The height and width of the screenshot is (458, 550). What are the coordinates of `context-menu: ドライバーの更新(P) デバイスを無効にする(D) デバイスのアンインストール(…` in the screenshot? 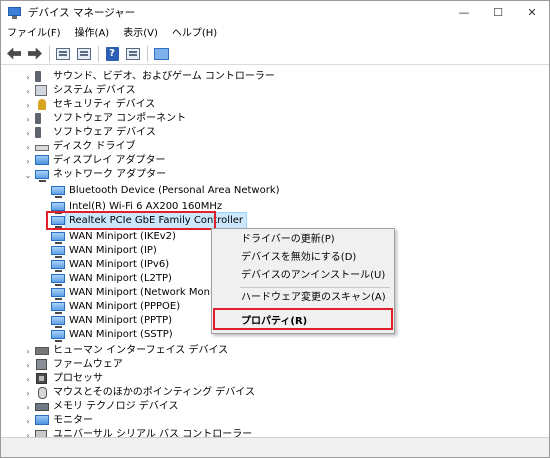 It's located at (303, 281).